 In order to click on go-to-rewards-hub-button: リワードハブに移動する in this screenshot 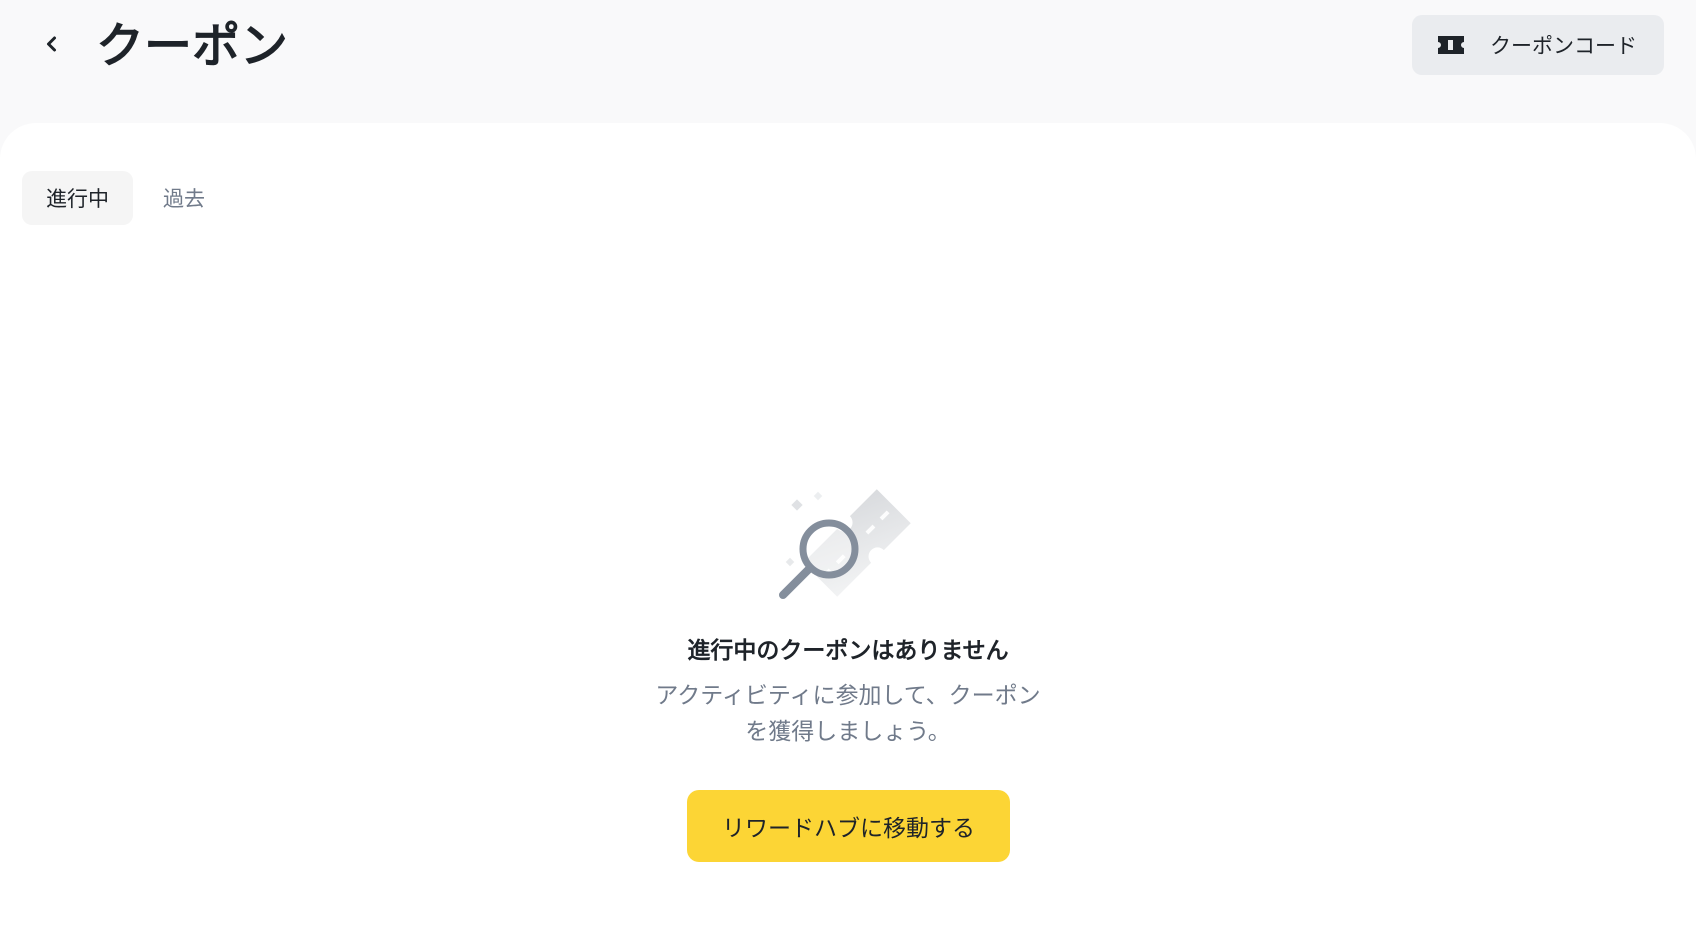, I will do `click(848, 826)`.